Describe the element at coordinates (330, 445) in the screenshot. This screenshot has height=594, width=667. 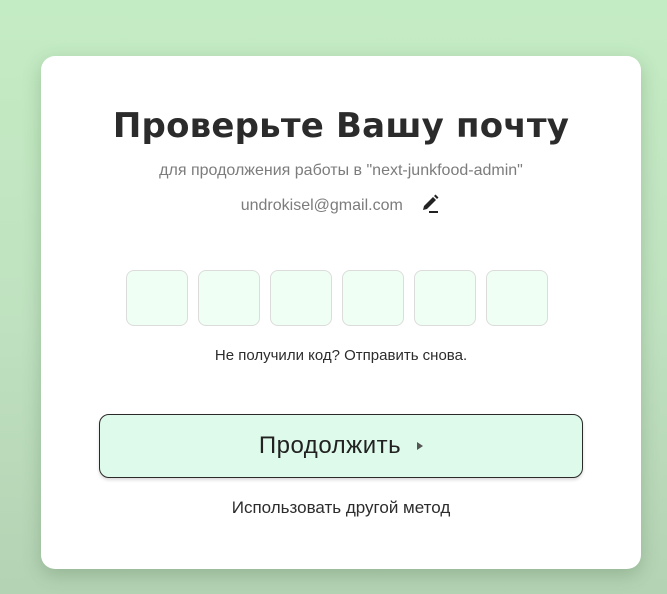
I see `continue-label: Продолжить` at that location.